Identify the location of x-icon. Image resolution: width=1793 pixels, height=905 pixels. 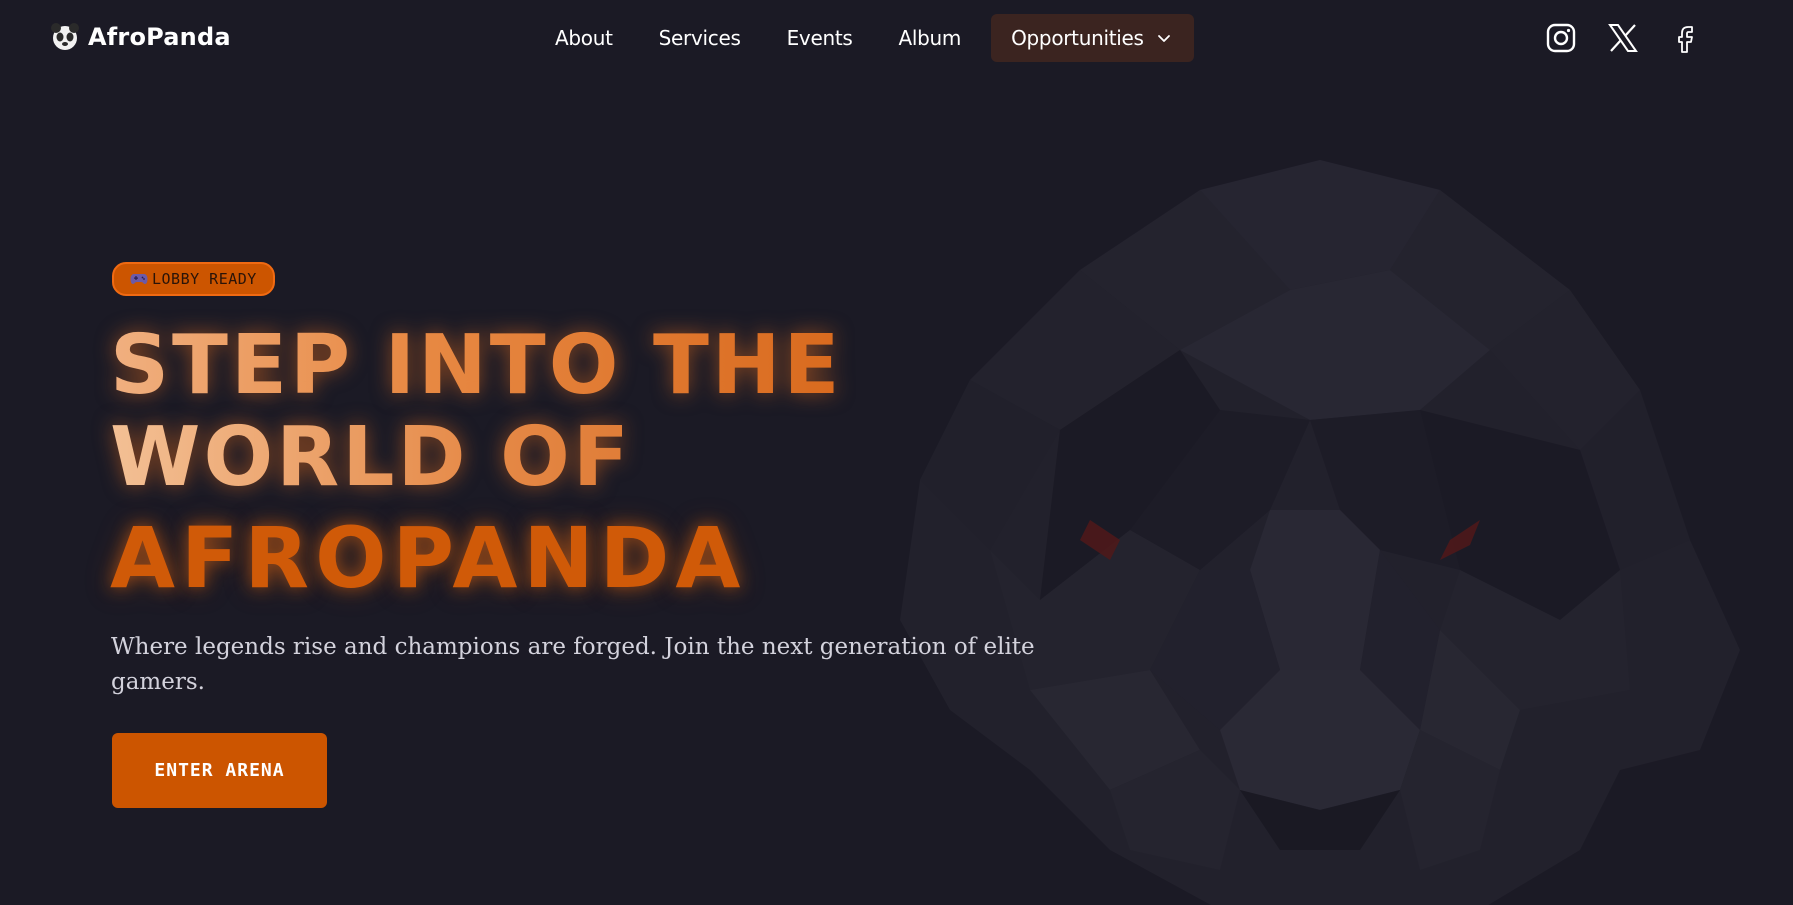
(1623, 38).